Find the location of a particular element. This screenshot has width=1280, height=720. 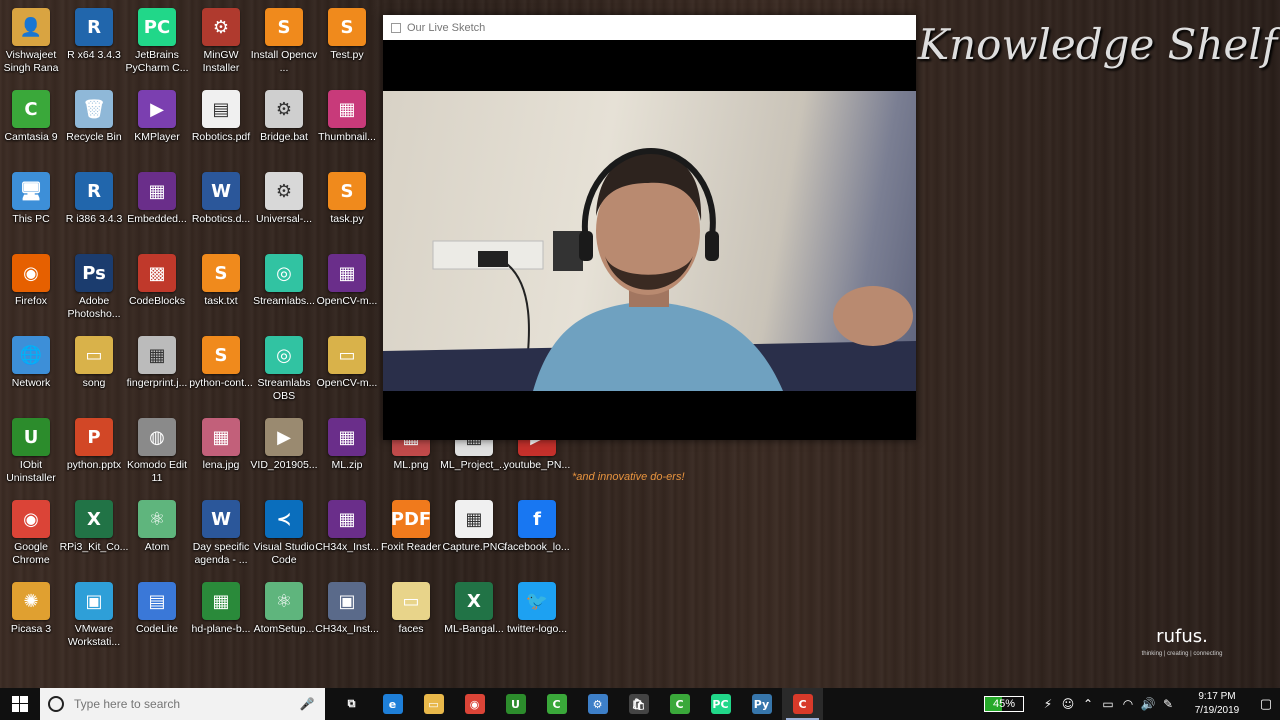

taskbar-app-button: ⚙ is located at coordinates (597, 704).